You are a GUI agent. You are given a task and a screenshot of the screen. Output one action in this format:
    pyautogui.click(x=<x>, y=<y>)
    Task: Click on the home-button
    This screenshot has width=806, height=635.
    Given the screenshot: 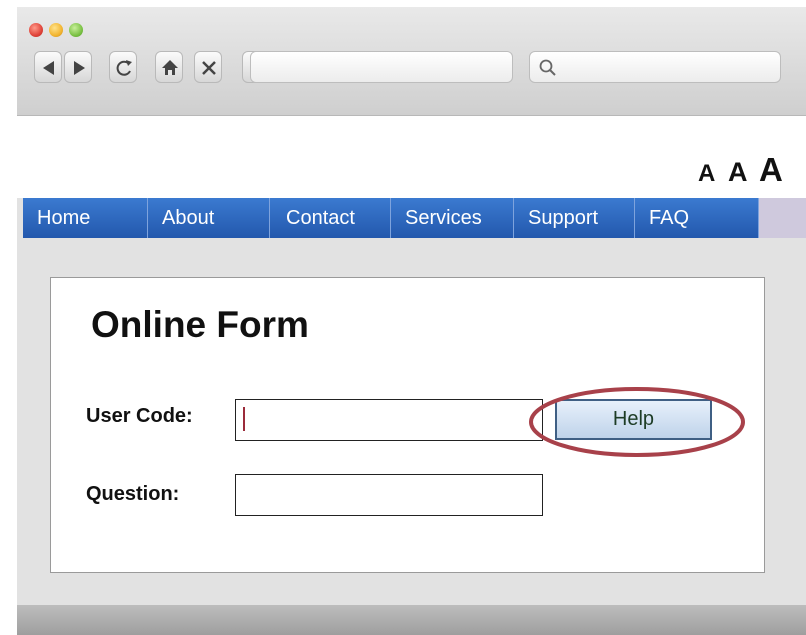 What is the action you would take?
    pyautogui.click(x=169, y=67)
    